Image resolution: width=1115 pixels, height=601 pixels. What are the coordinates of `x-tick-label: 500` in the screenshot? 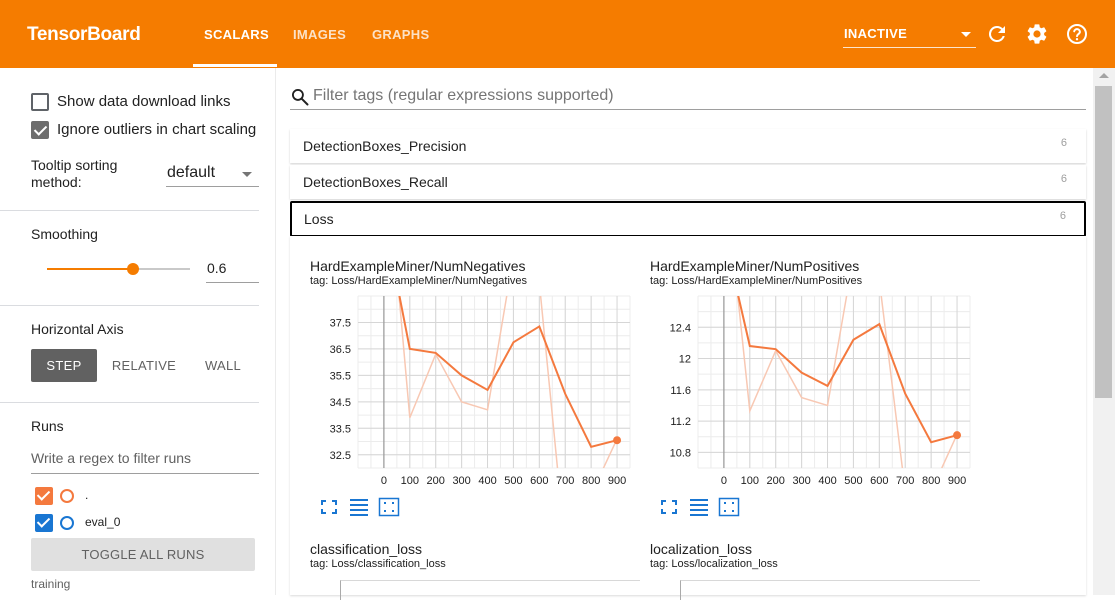 It's located at (513, 481).